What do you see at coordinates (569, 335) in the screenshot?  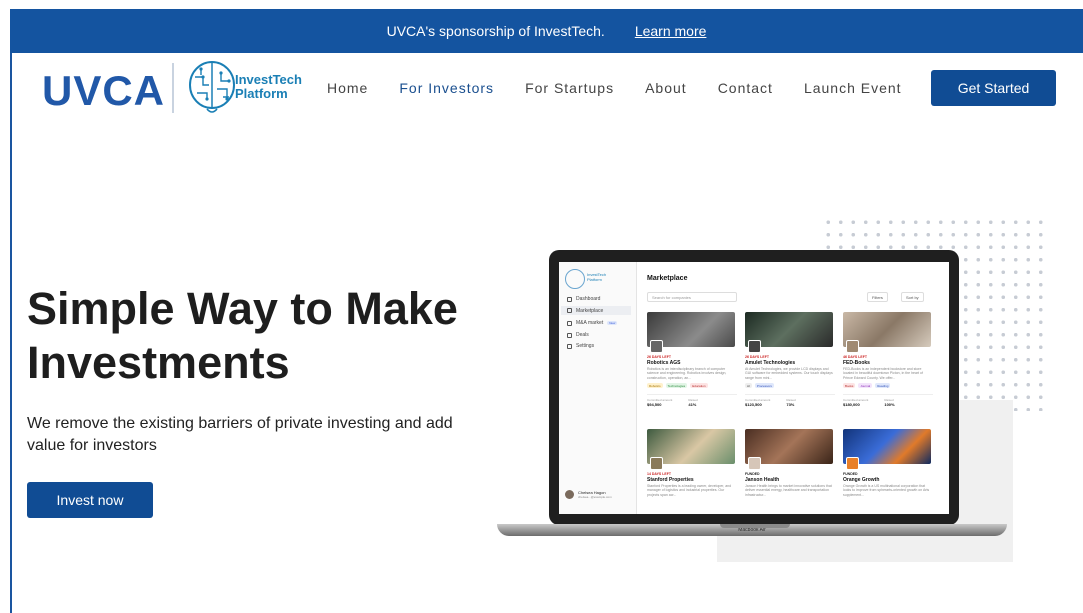 I see `deals-icon` at bounding box center [569, 335].